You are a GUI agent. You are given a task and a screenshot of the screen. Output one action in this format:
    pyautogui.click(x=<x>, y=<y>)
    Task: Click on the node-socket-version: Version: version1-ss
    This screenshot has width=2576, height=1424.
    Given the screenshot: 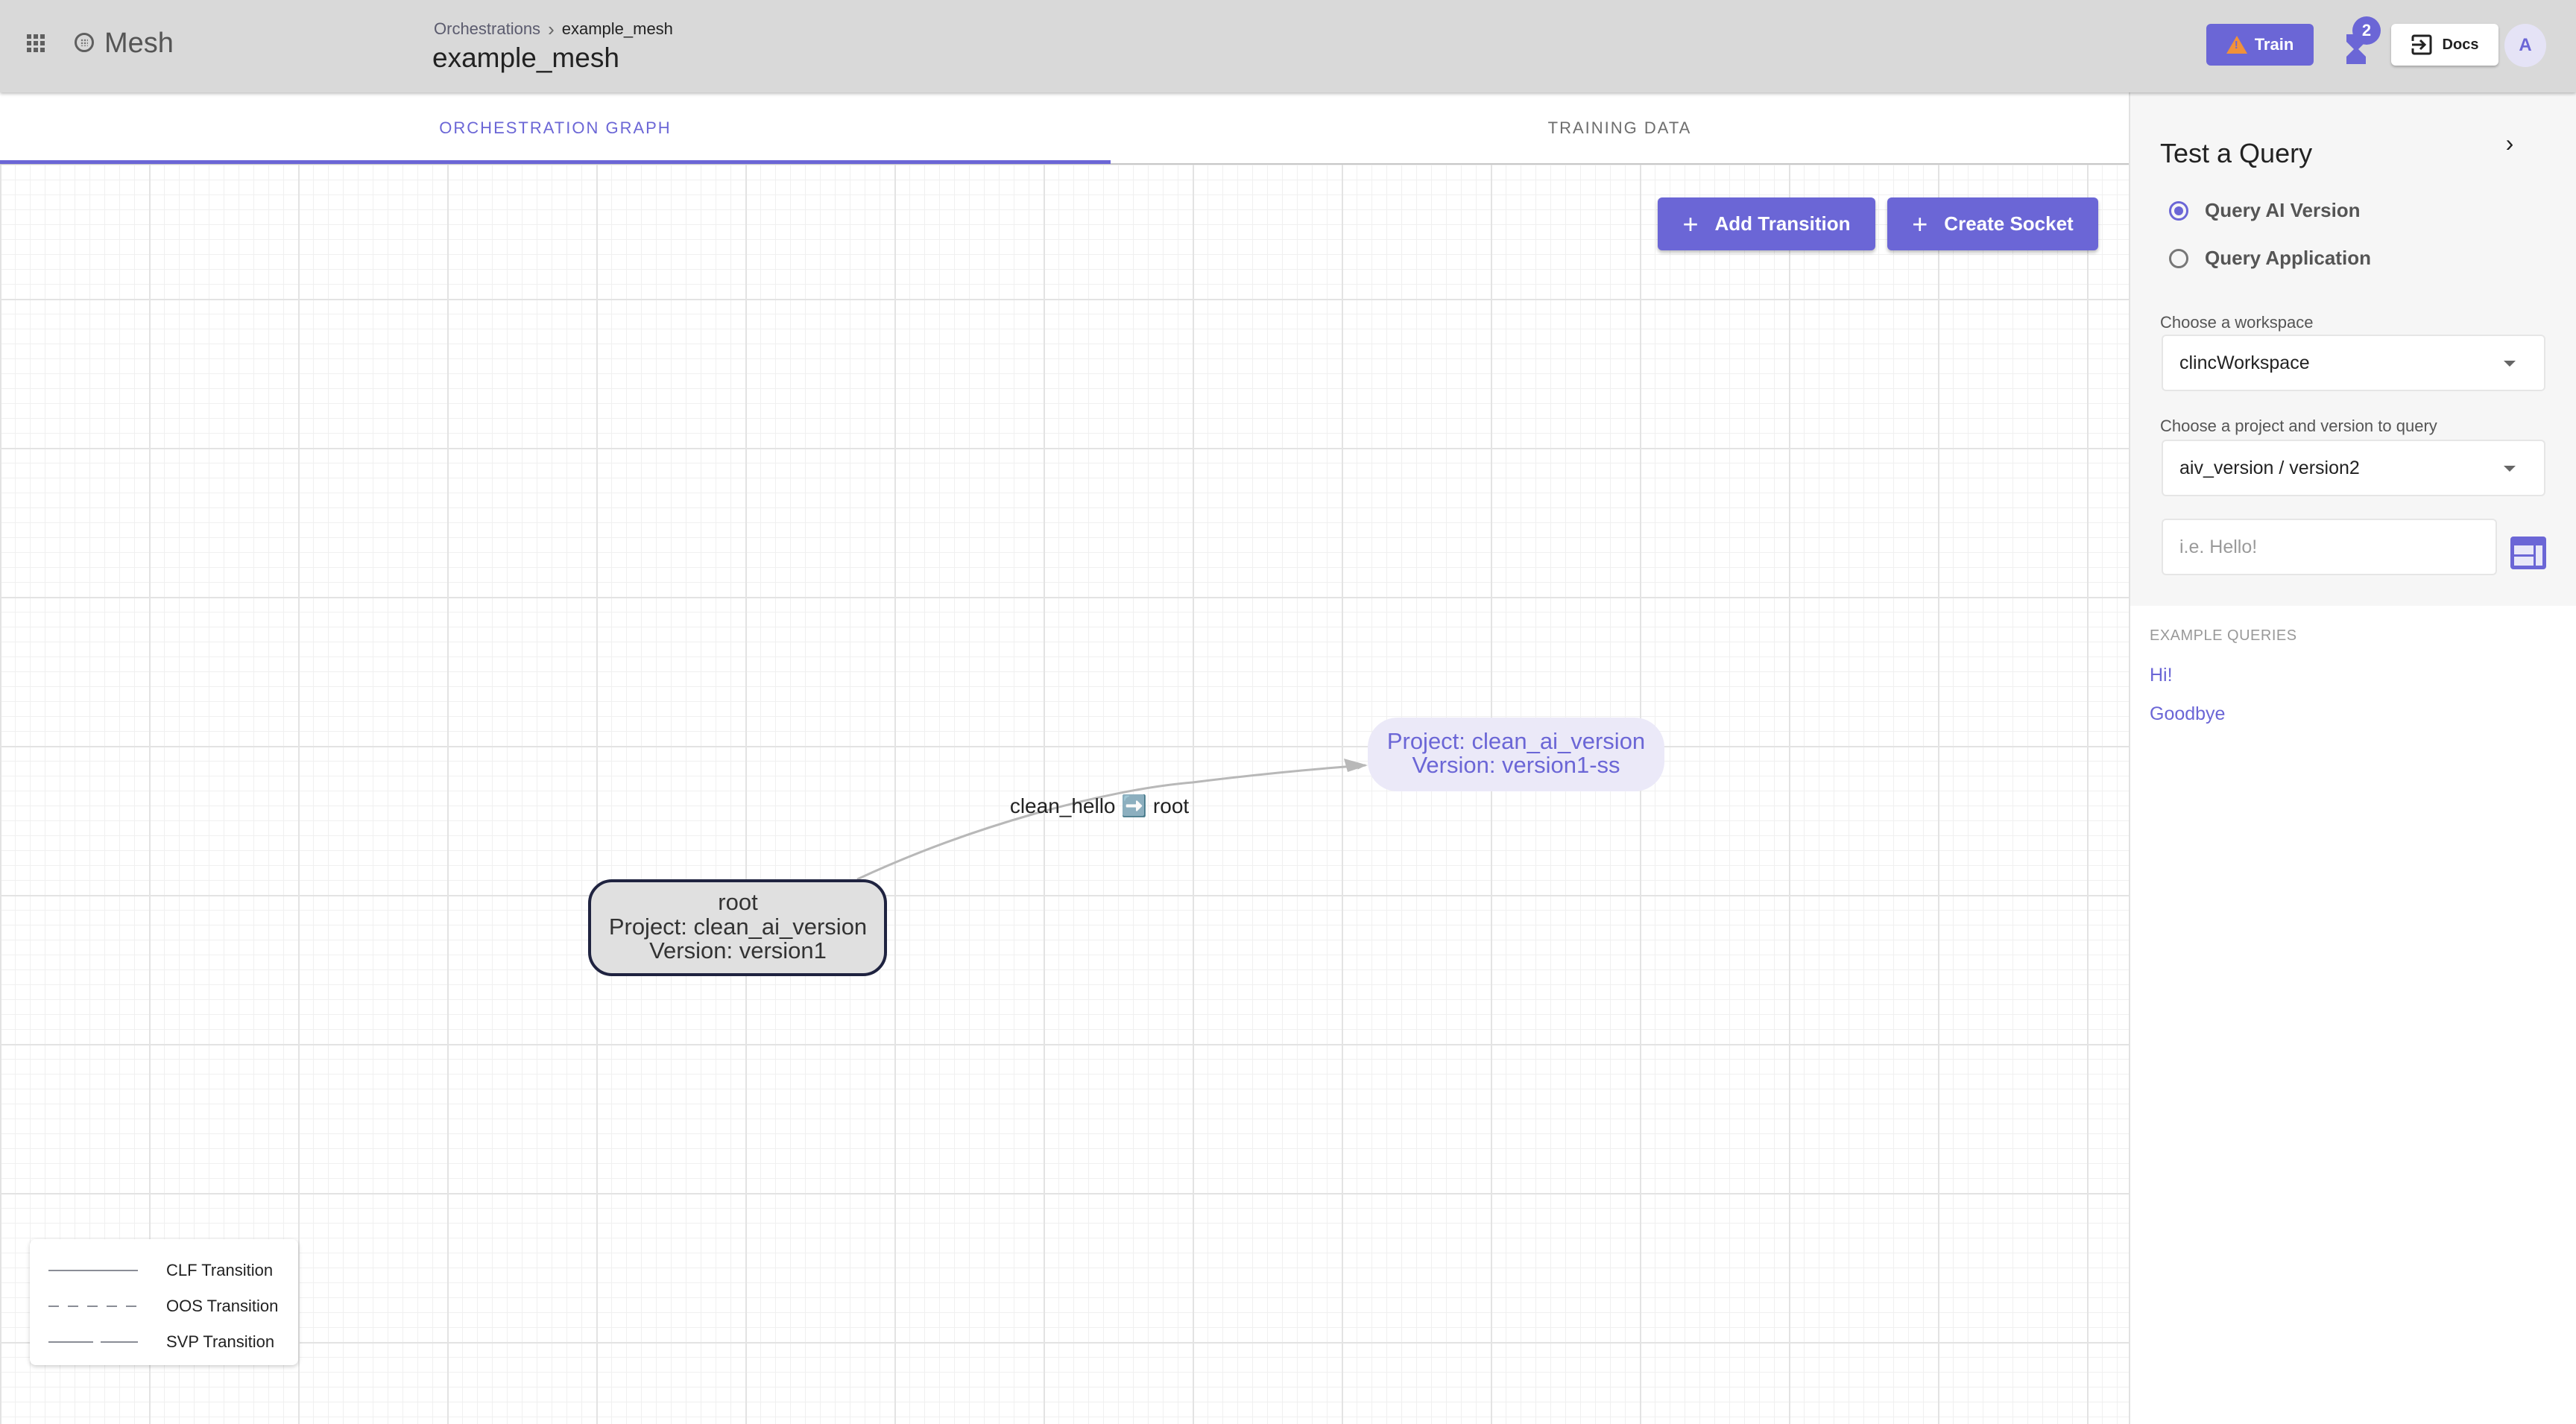 What is the action you would take?
    pyautogui.click(x=1516, y=765)
    